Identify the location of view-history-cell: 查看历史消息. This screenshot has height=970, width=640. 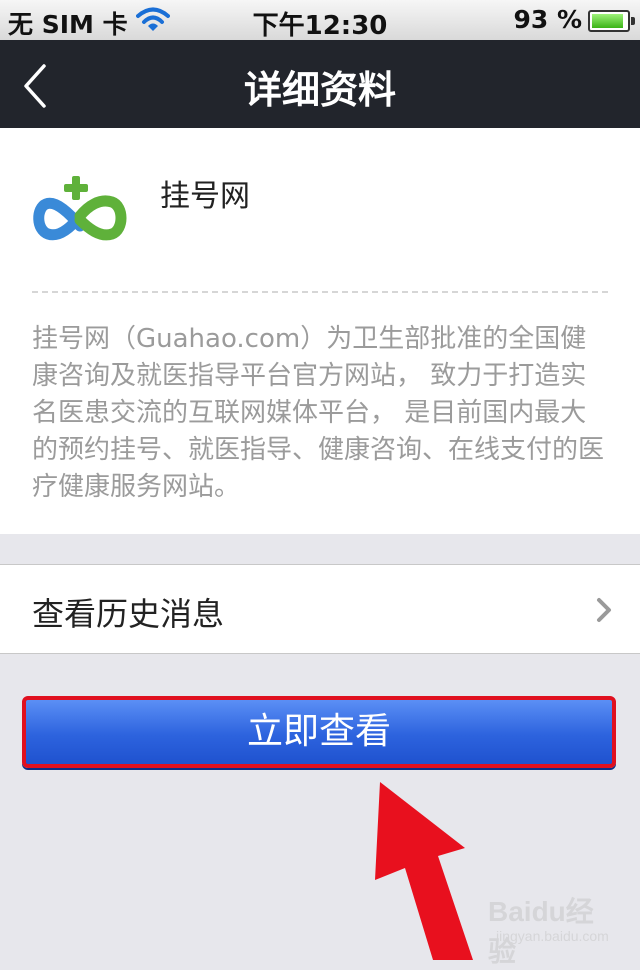
(320, 609).